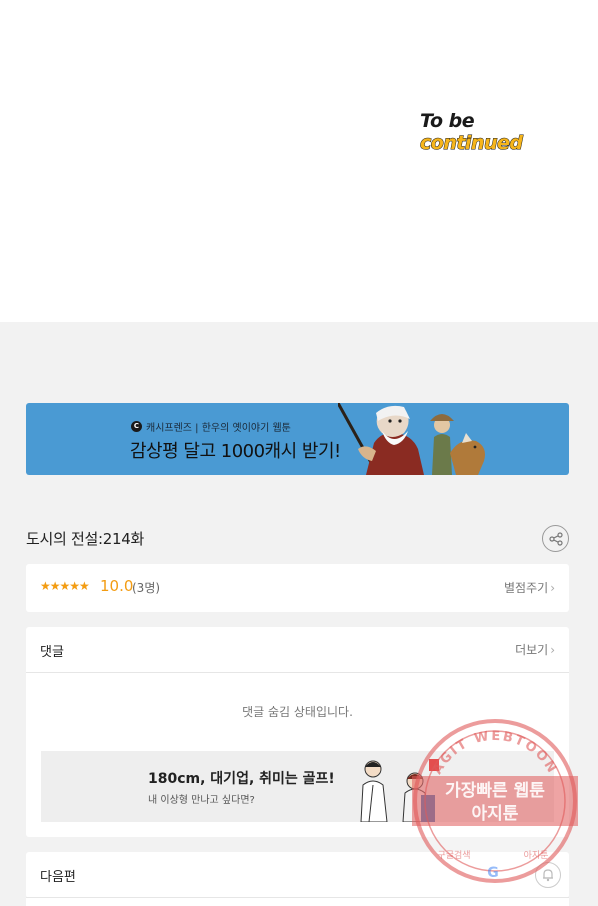 The height and width of the screenshot is (906, 598). What do you see at coordinates (297, 538) in the screenshot?
I see `episode-title-row: 도시의 전설:214화` at bounding box center [297, 538].